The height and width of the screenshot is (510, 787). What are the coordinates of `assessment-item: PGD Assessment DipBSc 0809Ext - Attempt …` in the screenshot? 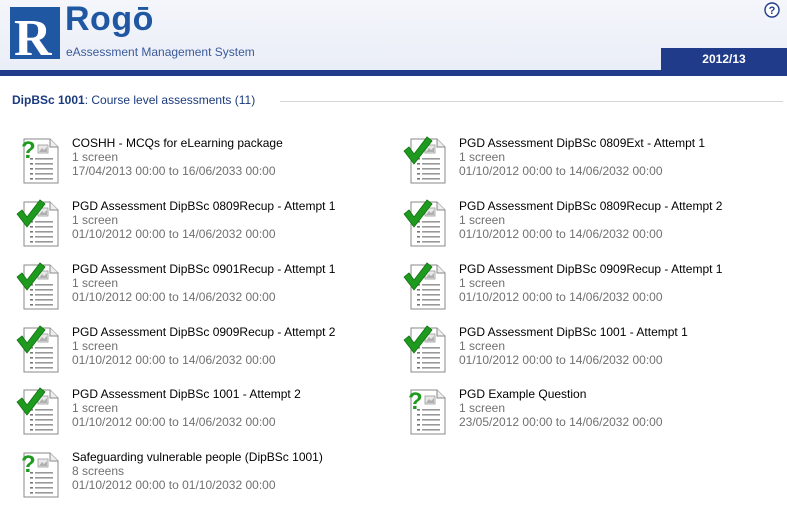 It's located at (588, 163).